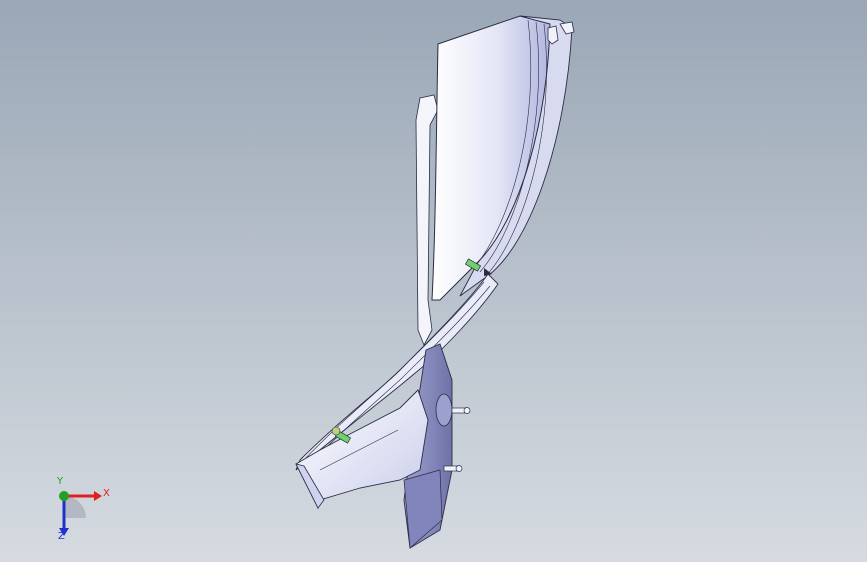 The image size is (867, 562). I want to click on orientation-triad: X Y Z, so click(80, 512).